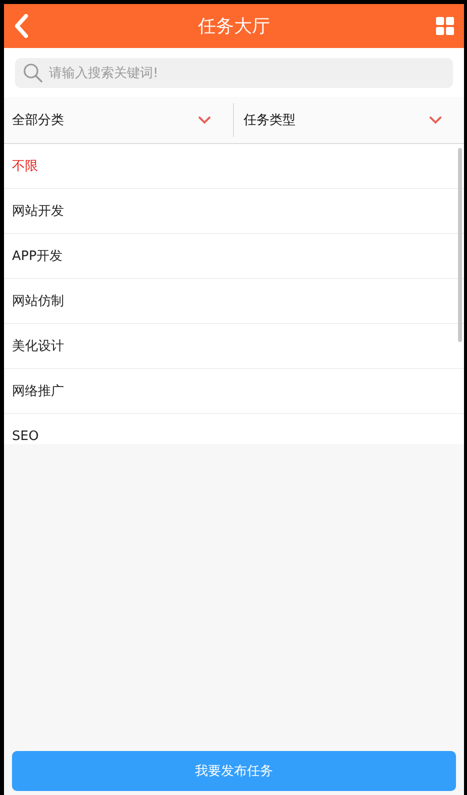 This screenshot has width=467, height=795. I want to click on scrollbar, so click(460, 245).